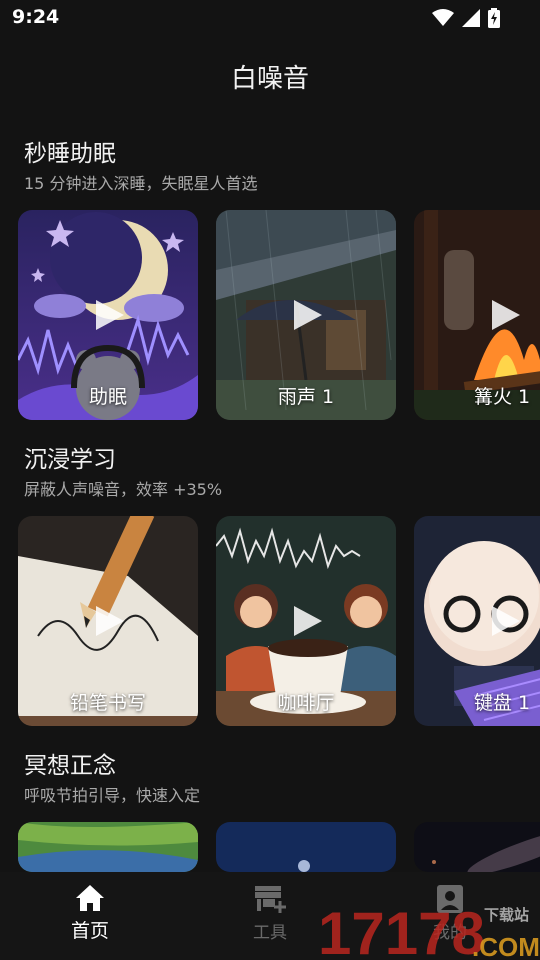  Describe the element at coordinates (70, 154) in the screenshot. I see `section-title: 秒睡助眠` at that location.